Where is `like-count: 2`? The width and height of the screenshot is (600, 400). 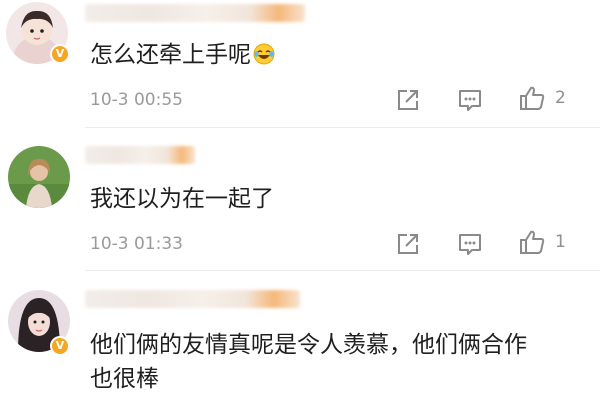 like-count: 2 is located at coordinates (560, 98).